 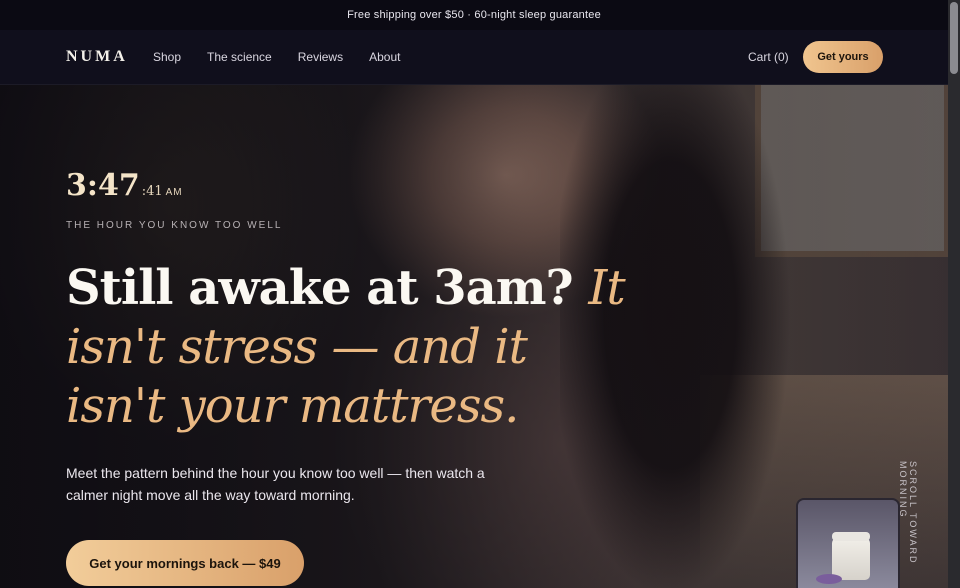 I want to click on scrollbar-thumb, so click(x=954, y=38).